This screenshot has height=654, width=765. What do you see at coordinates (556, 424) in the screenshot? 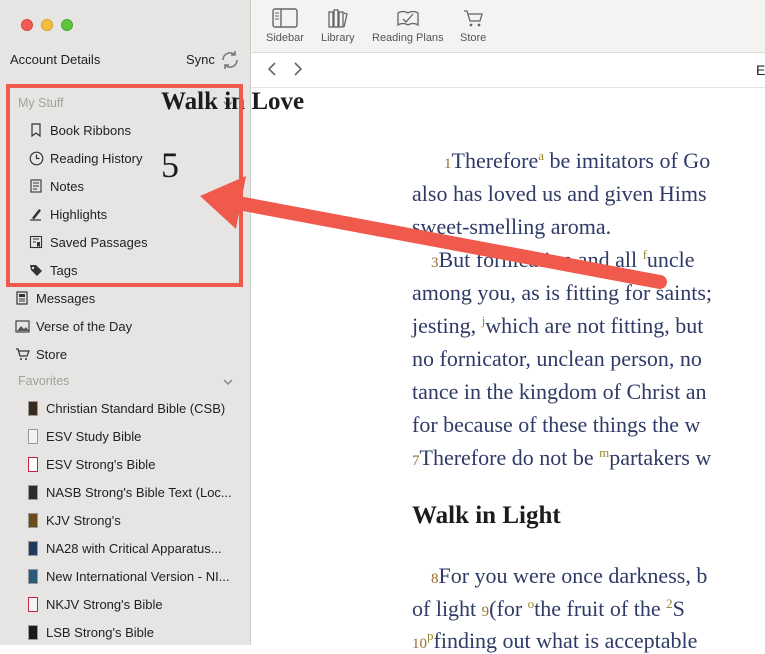
I see `verse-line: for because of these things the w` at bounding box center [556, 424].